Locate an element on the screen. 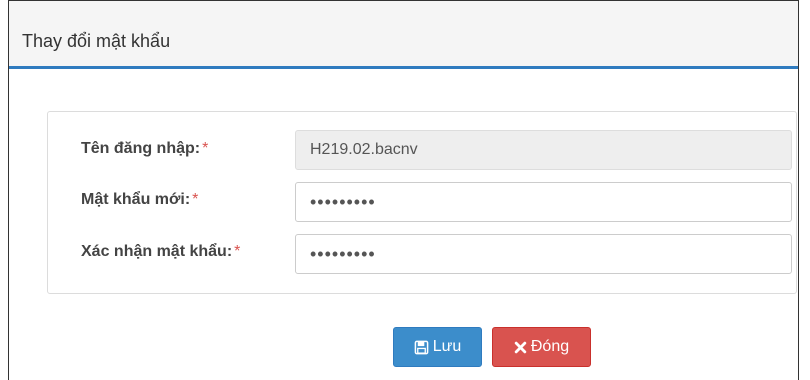 This screenshot has height=380, width=810. username-label: Tên đăng nhập: * is located at coordinates (144, 149).